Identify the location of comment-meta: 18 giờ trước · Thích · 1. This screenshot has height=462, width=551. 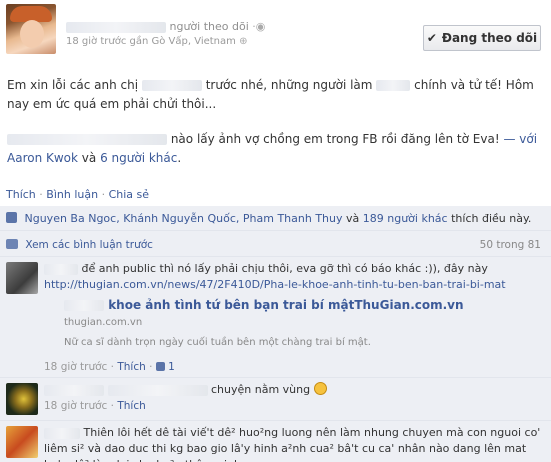
(294, 367).